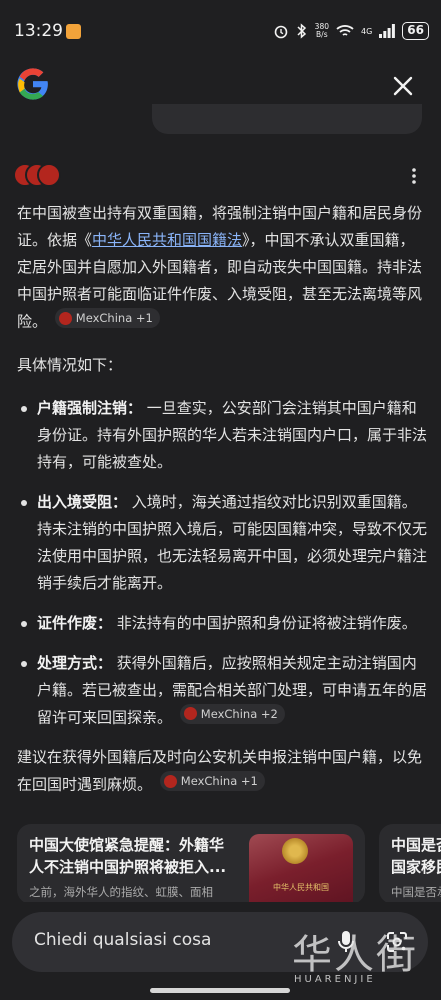  I want to click on bullet-text: 非法持有的中国护照和身份证将被注销作废。, so click(264, 622).